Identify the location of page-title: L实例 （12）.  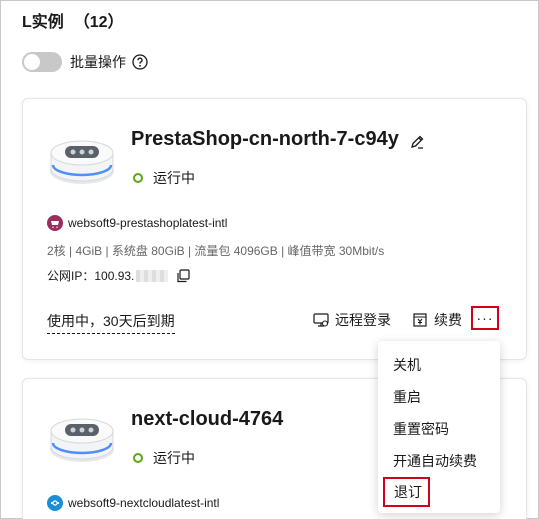
(73, 20).